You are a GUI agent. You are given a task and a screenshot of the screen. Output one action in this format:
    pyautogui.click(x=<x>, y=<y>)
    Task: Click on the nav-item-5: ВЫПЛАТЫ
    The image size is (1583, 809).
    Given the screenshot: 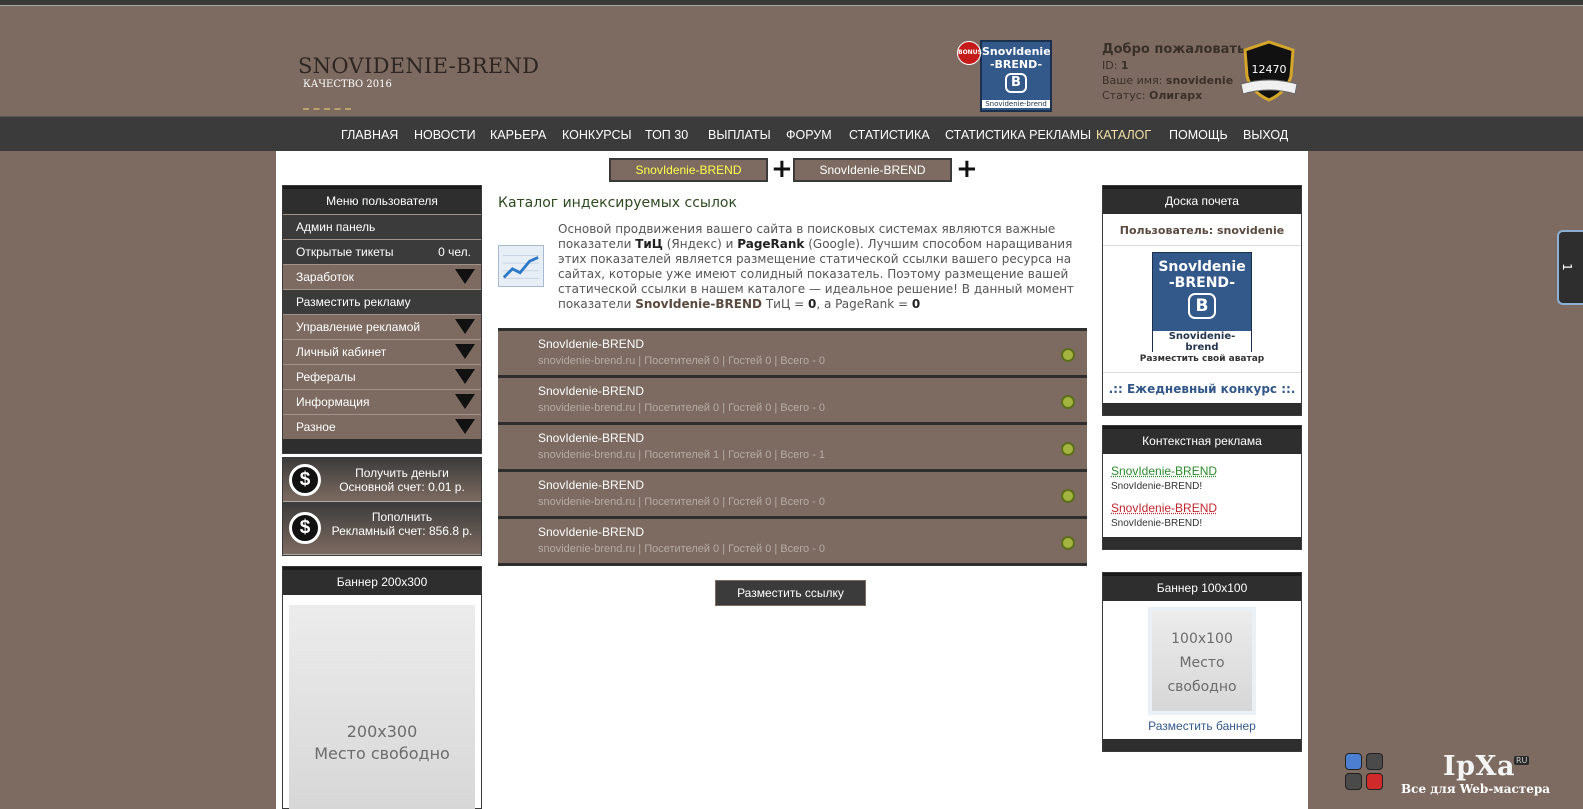 What is the action you would take?
    pyautogui.click(x=739, y=135)
    